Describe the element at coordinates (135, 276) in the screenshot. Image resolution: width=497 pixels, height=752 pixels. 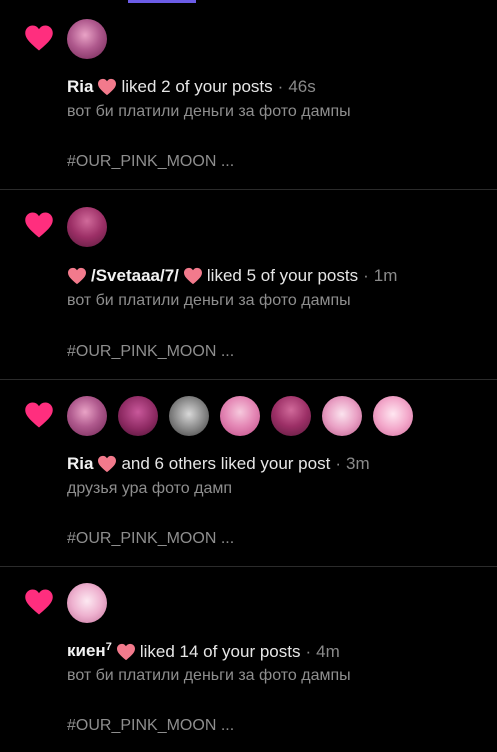
I see `username: /Svetaaa/7/` at that location.